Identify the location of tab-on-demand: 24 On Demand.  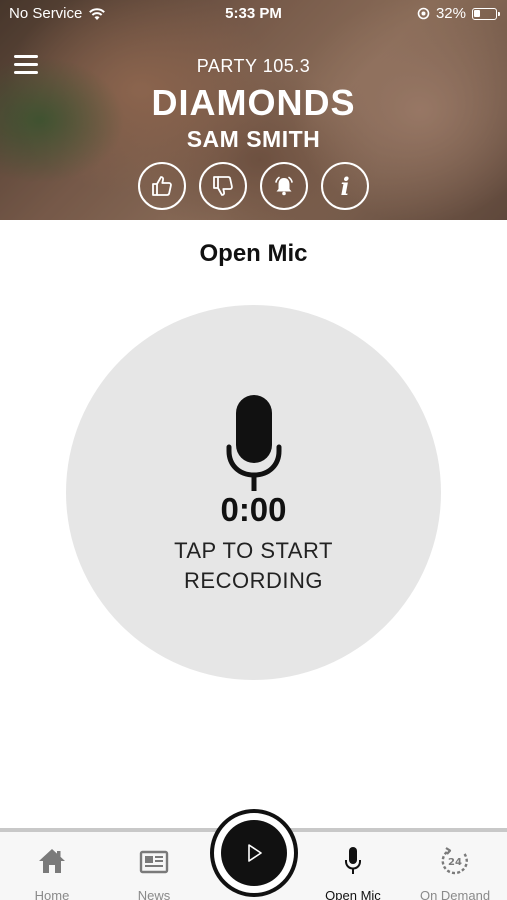
(455, 873).